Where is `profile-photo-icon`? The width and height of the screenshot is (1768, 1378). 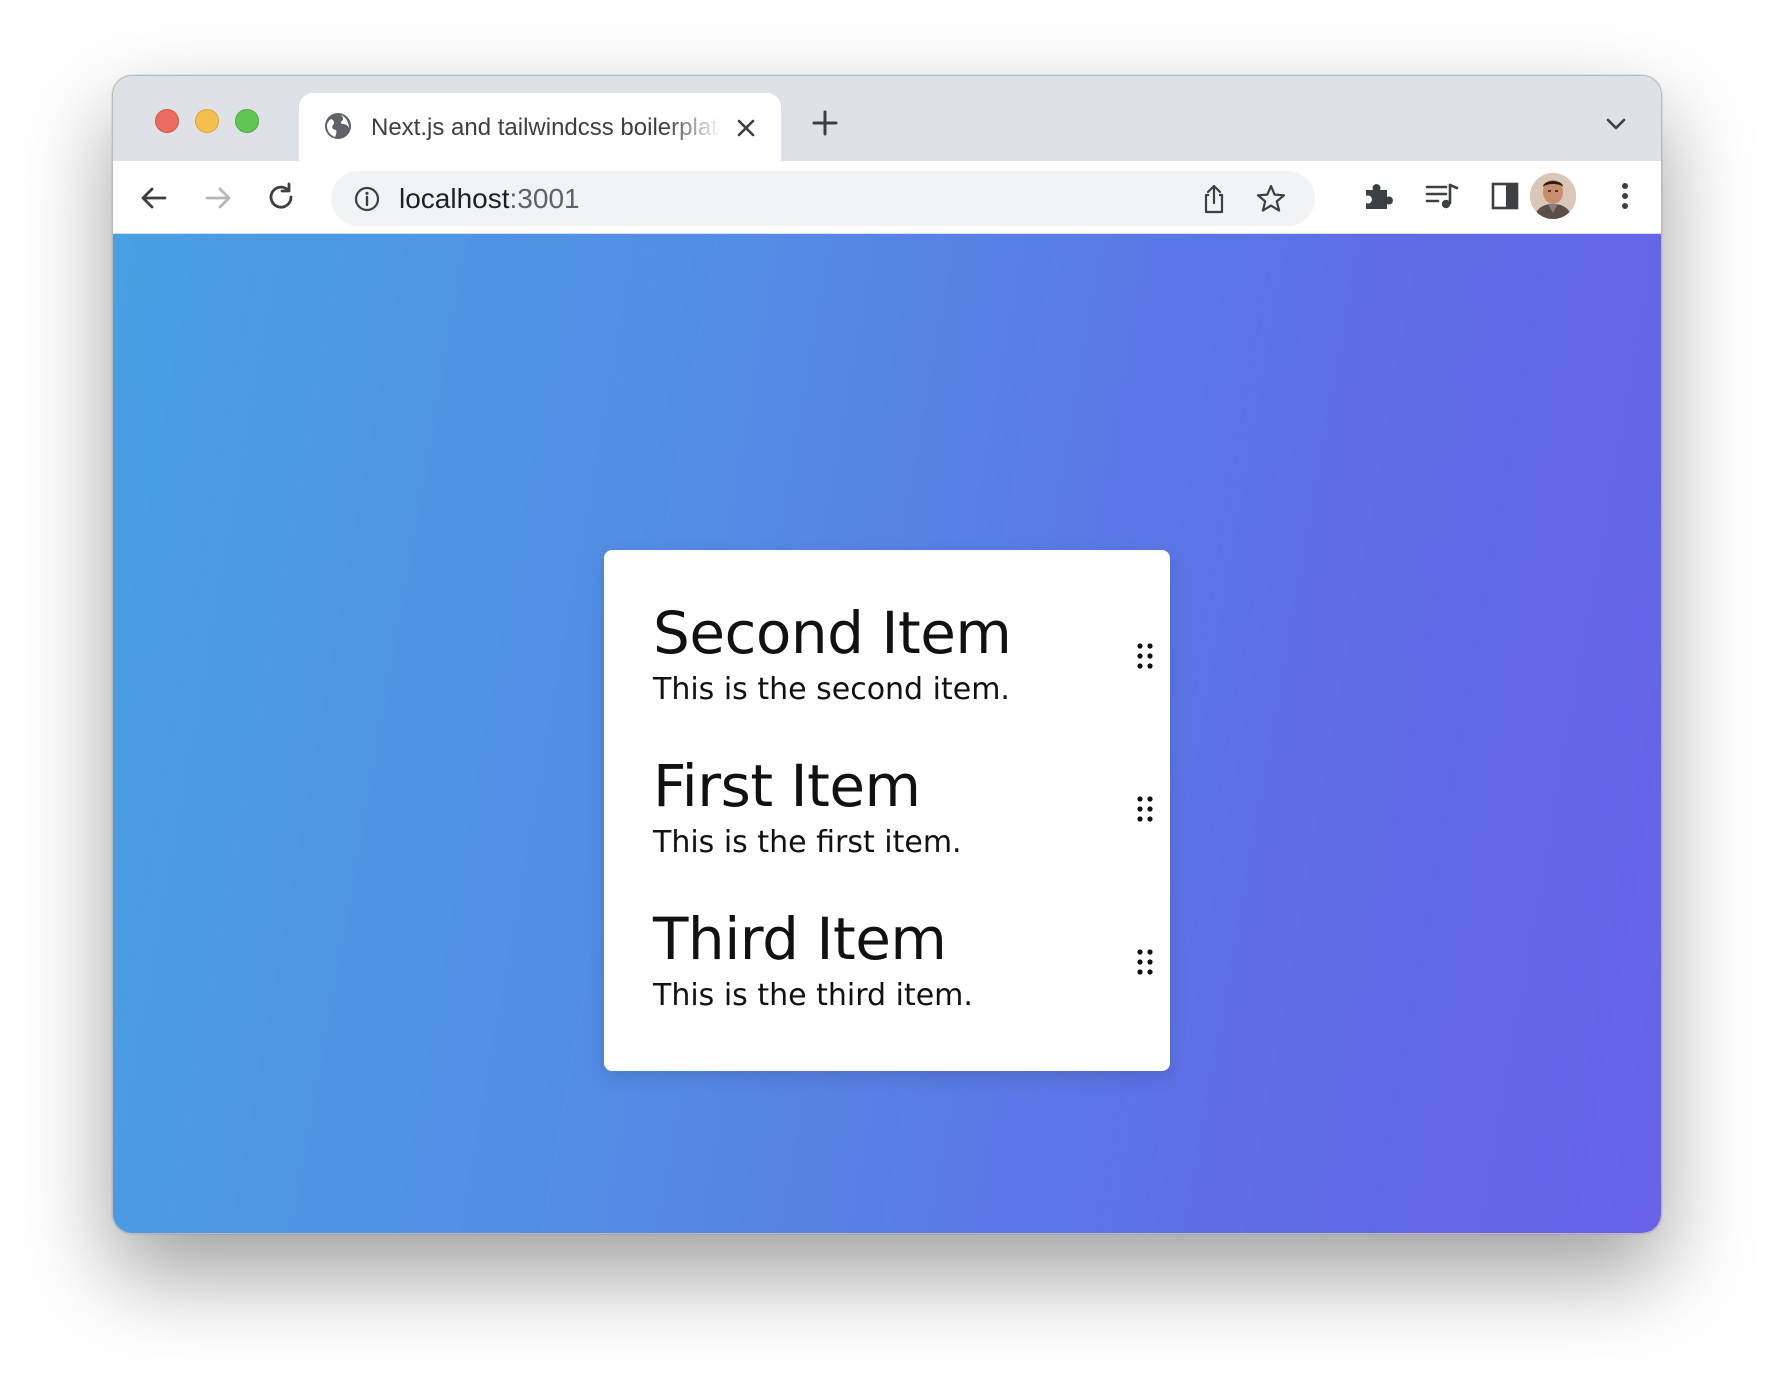 profile-photo-icon is located at coordinates (1553, 196).